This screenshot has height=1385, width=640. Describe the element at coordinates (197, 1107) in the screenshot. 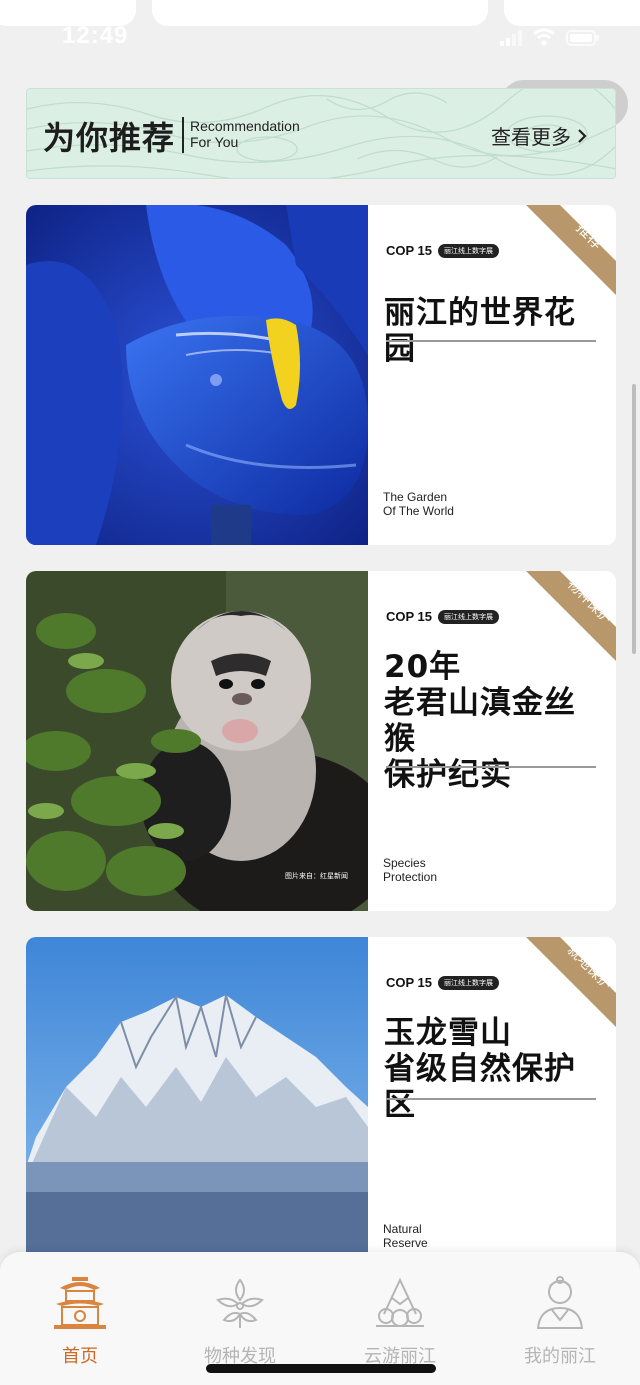

I see `jade-dragon-snow-mountain-image` at that location.